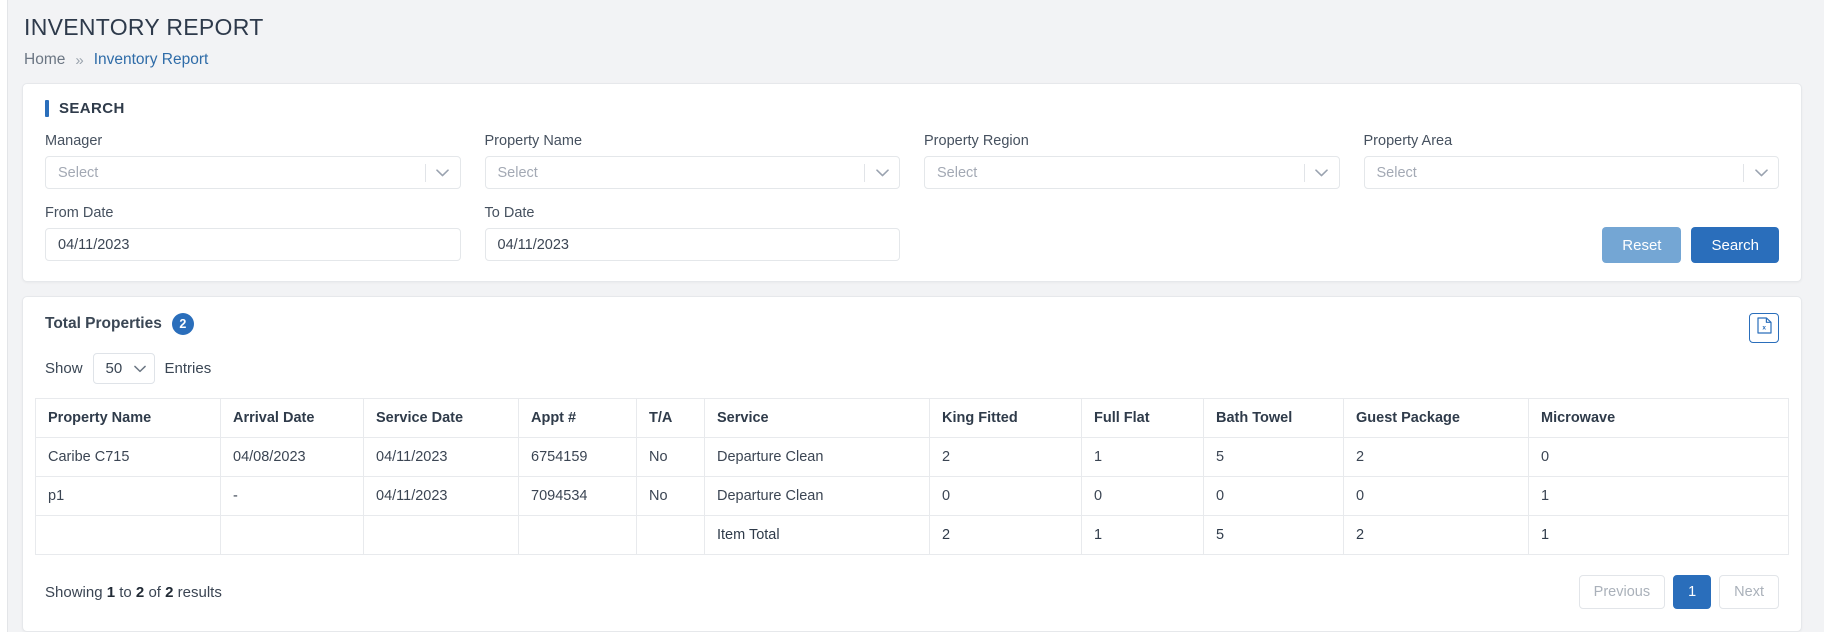  Describe the element at coordinates (1132, 172) in the screenshot. I see `property-region-select: Select` at that location.